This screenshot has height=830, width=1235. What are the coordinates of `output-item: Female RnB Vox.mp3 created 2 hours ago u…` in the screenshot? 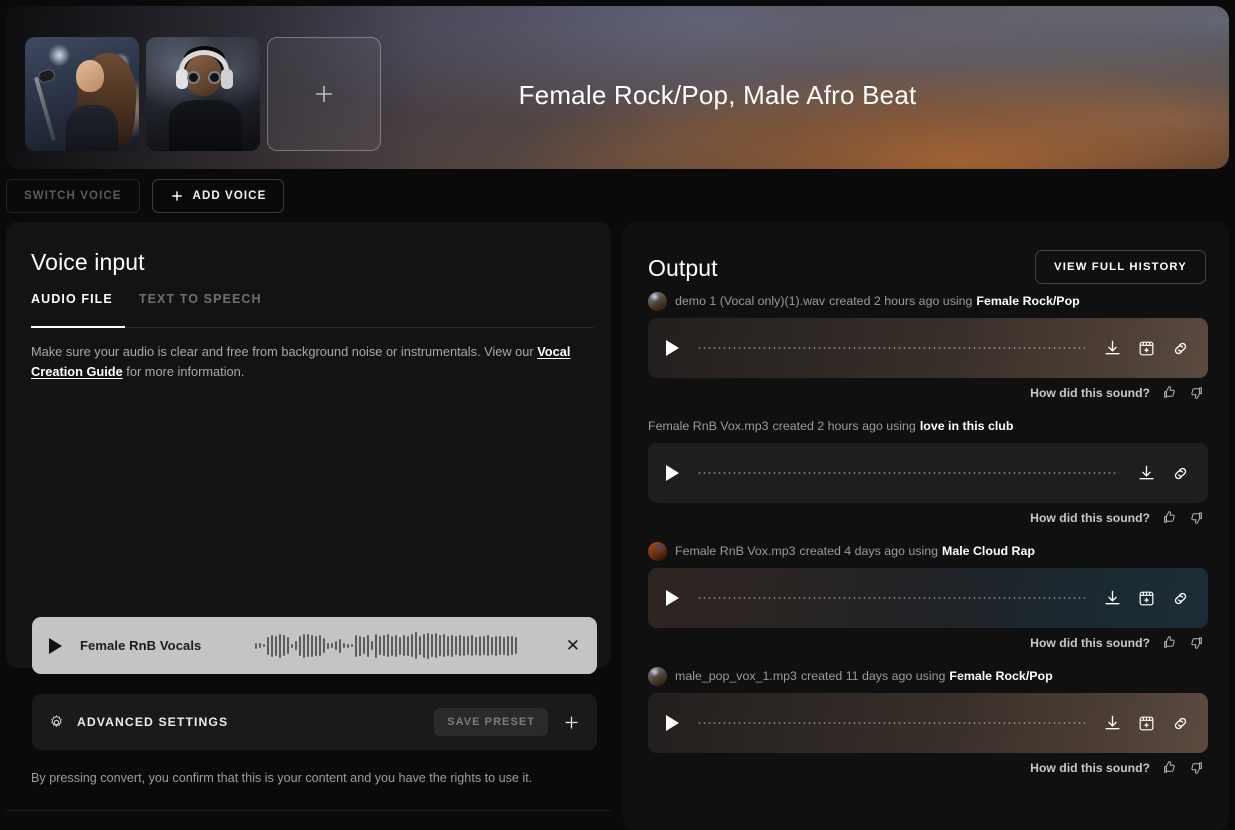 It's located at (928, 470).